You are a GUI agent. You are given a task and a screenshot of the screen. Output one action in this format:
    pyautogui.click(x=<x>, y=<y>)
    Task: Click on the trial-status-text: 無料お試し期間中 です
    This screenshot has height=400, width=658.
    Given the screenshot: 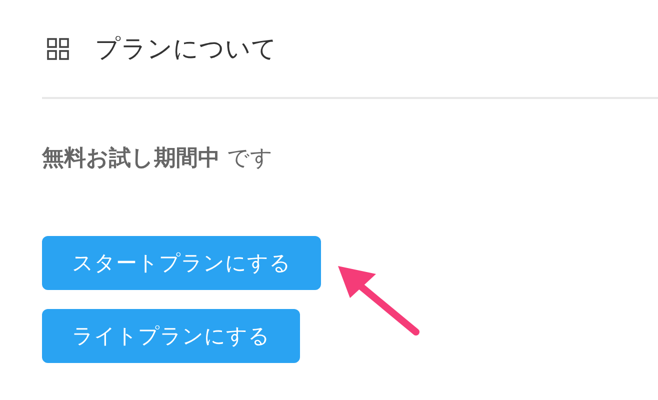 What is the action you would take?
    pyautogui.click(x=158, y=159)
    